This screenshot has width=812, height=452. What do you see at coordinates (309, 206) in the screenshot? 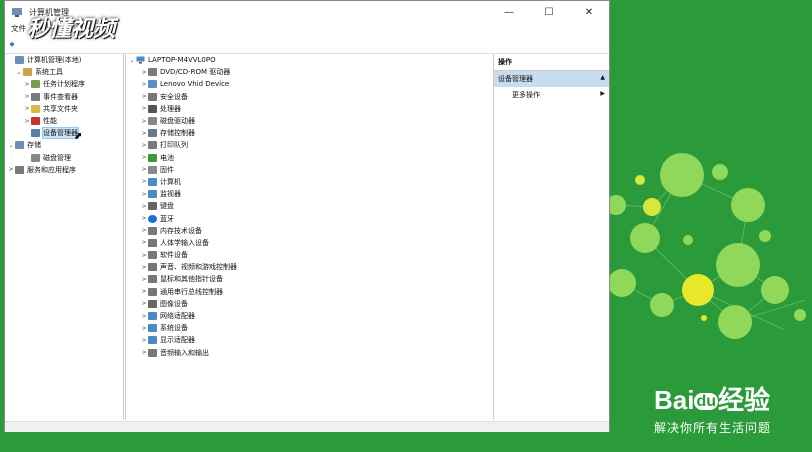
I see `device-category-item: > 键盘` at bounding box center [309, 206].